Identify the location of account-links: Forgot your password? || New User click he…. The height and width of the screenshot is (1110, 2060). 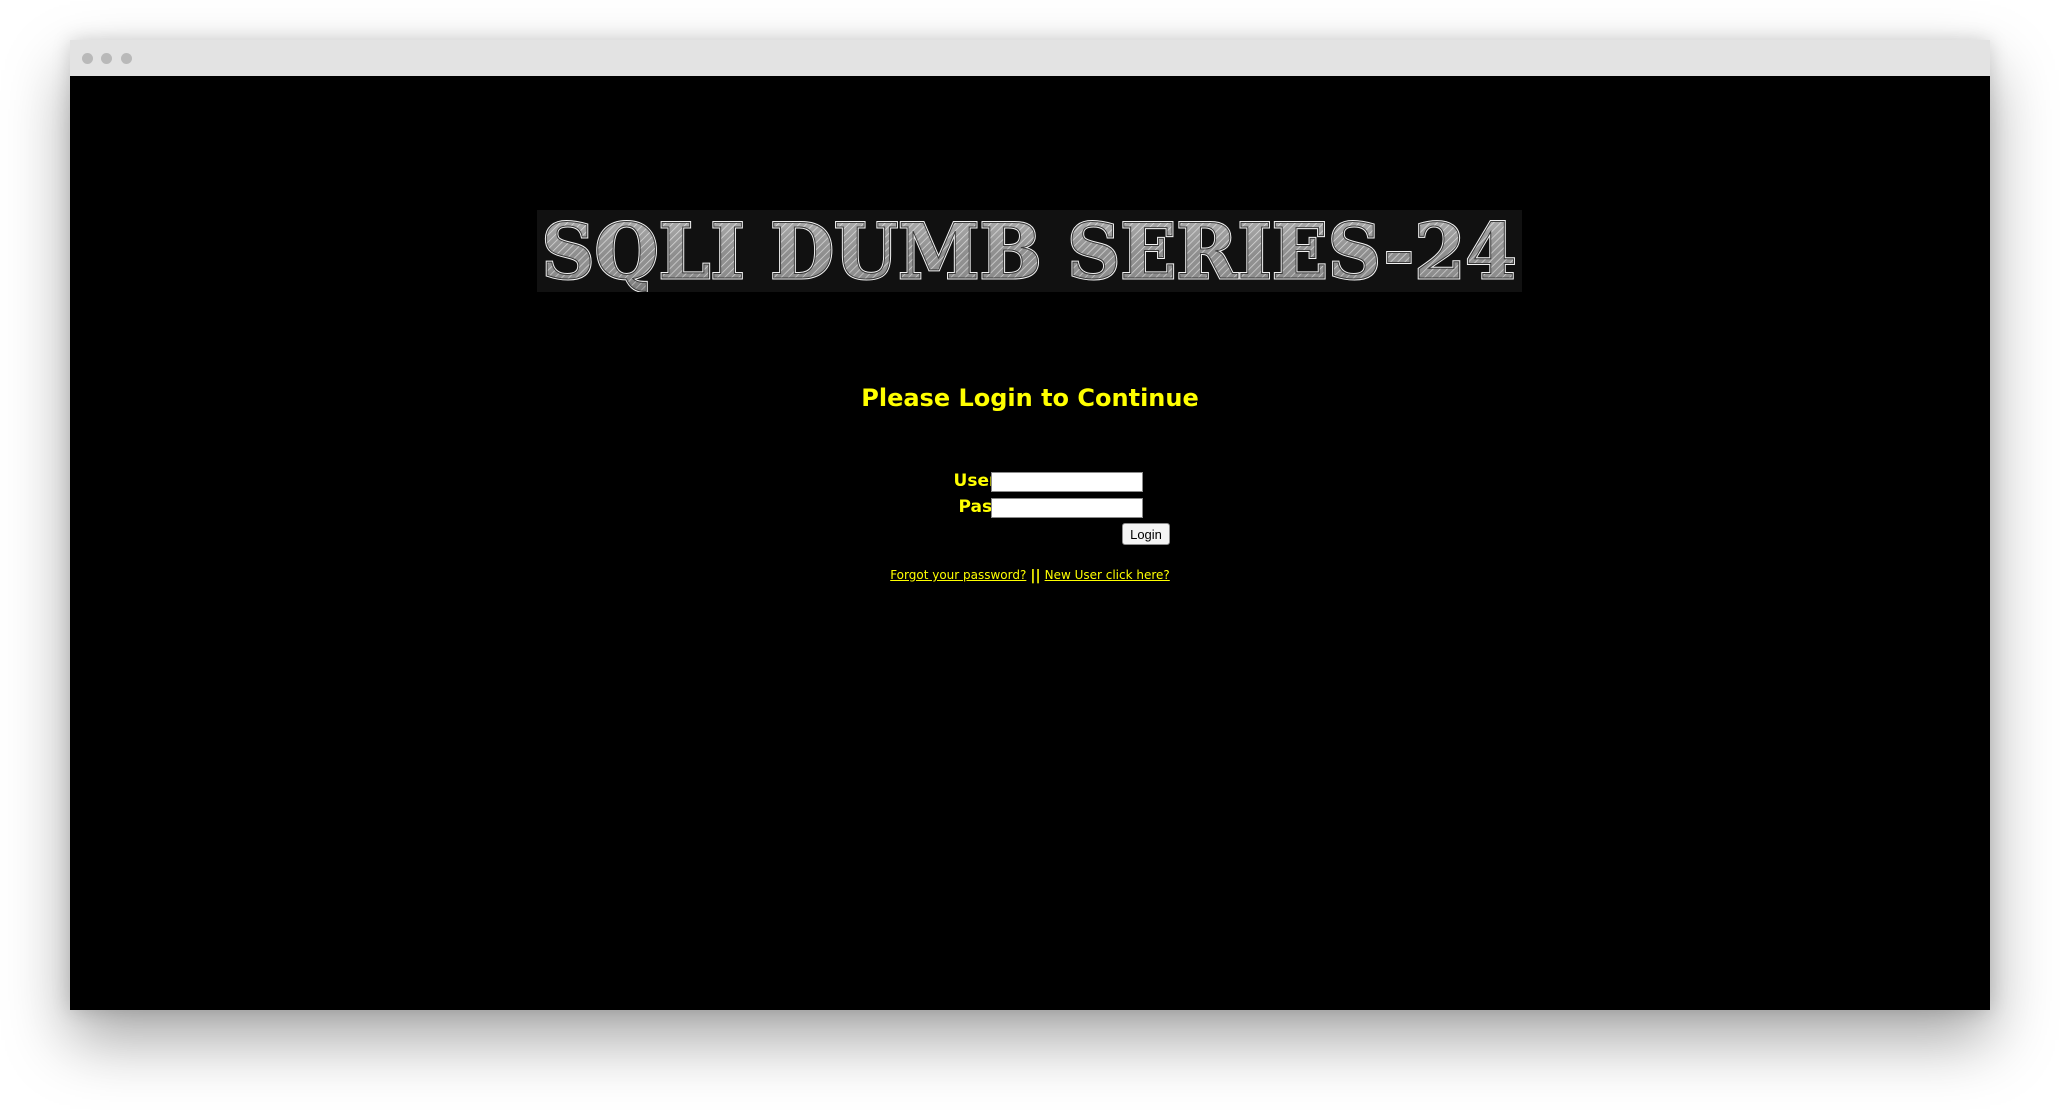
(1030, 576).